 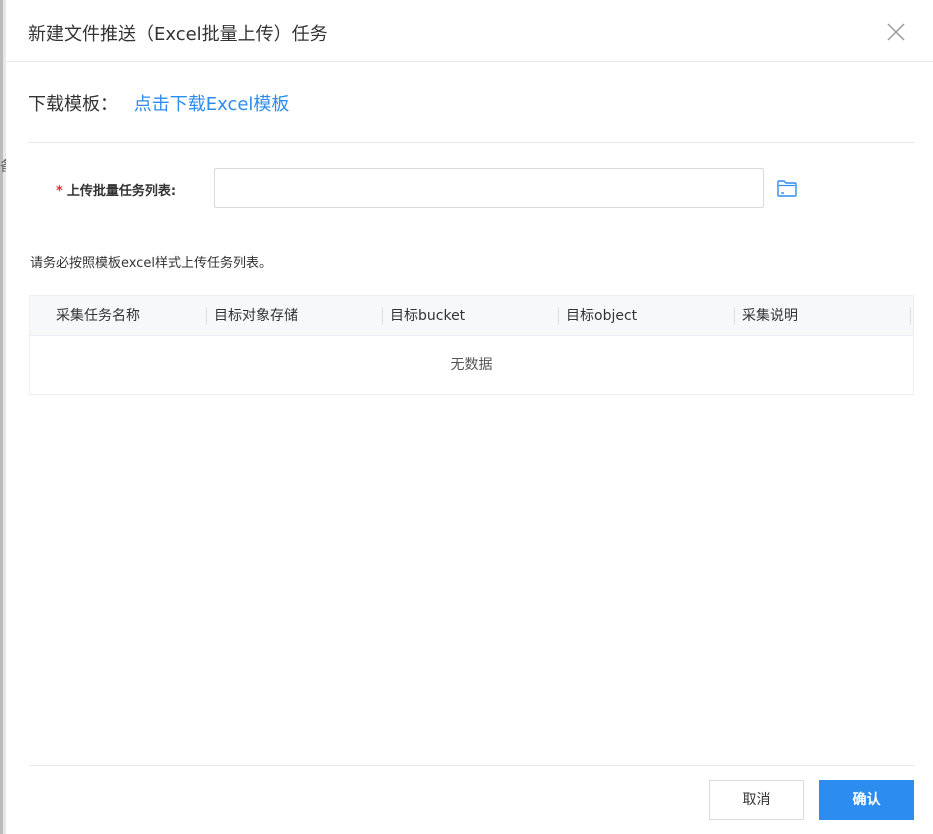 I want to click on upload-label: * 上传批量任务列表:, so click(x=116, y=189).